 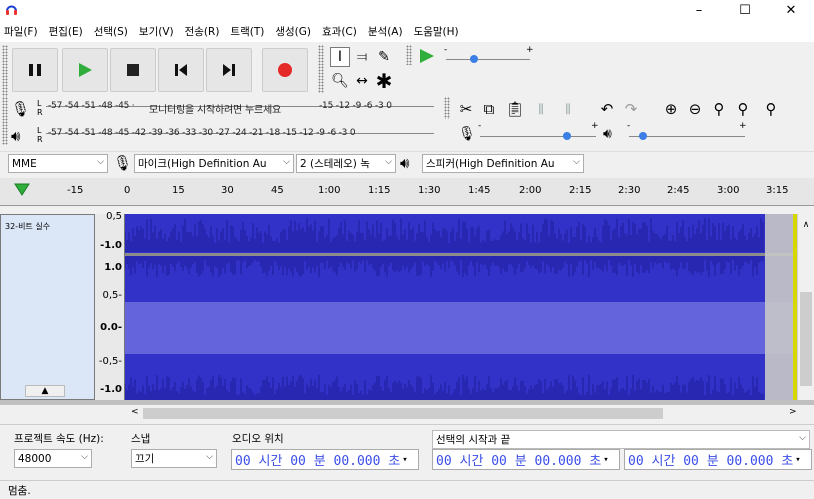 I want to click on pause-button, so click(x=35, y=70).